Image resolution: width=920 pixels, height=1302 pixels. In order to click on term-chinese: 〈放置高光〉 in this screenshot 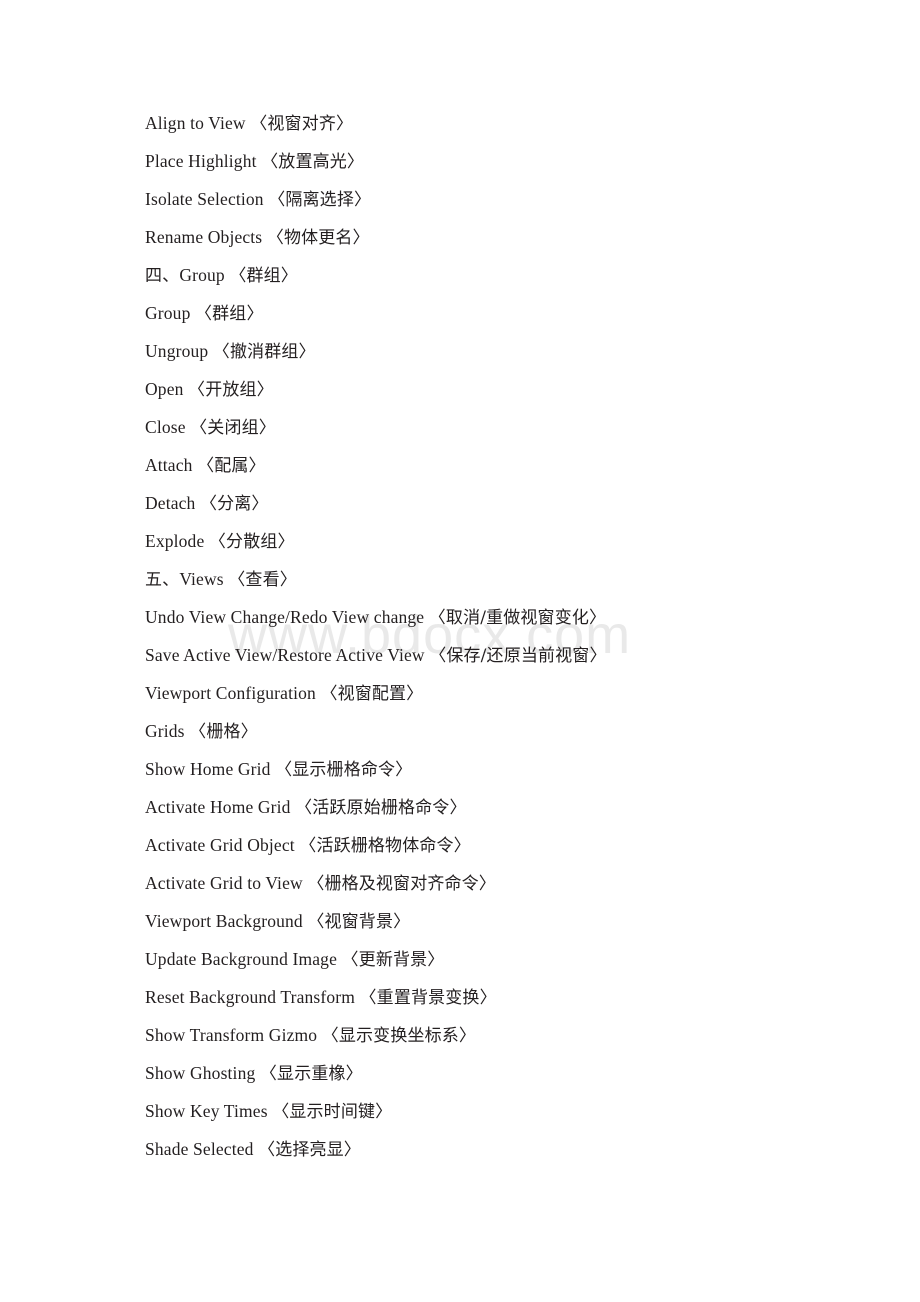, I will do `click(313, 162)`.